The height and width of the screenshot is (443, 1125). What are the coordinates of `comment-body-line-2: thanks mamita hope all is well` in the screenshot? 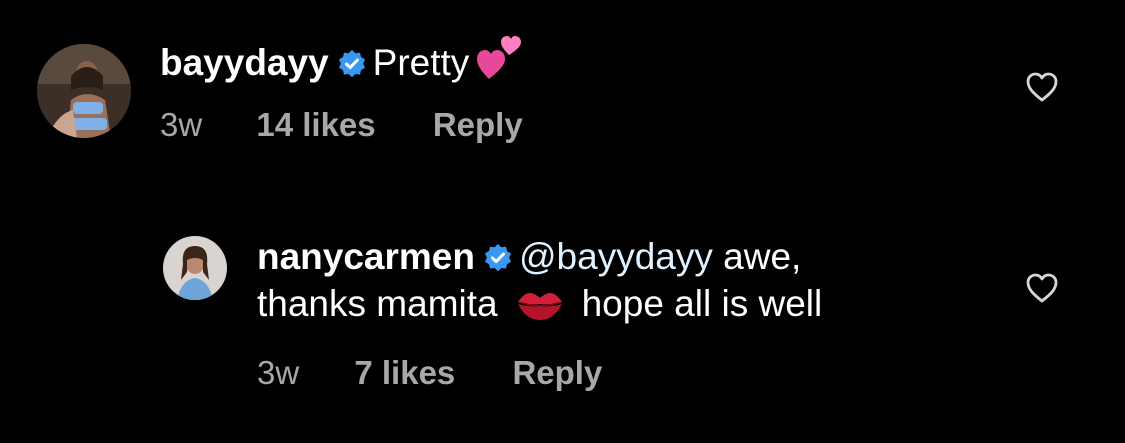 It's located at (539, 306).